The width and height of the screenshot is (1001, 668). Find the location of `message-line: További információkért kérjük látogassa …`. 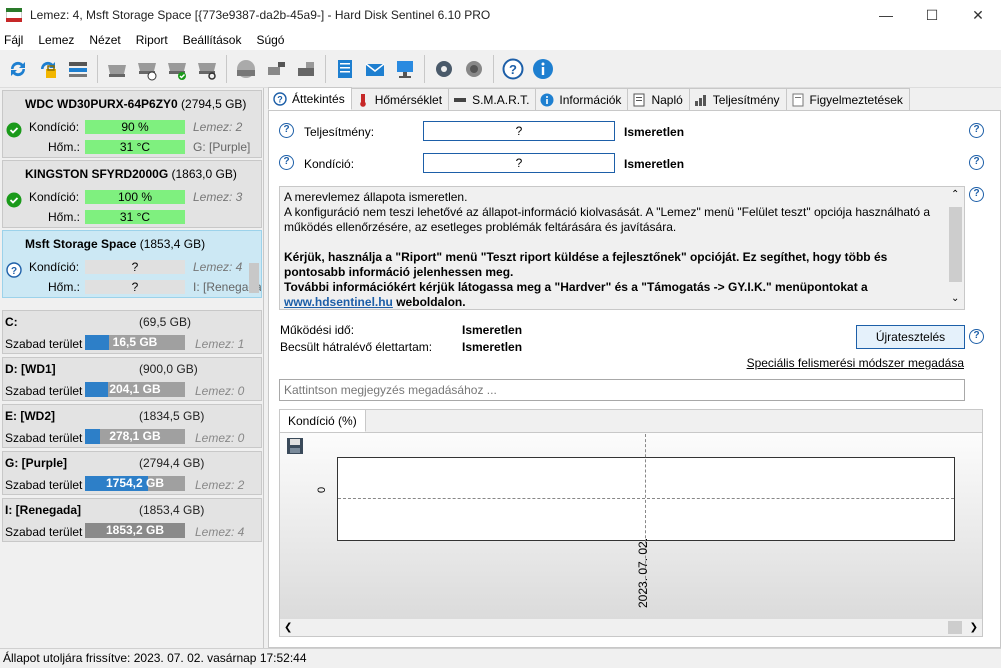

message-line: További információkért kérjük látogassa … is located at coordinates (576, 287).